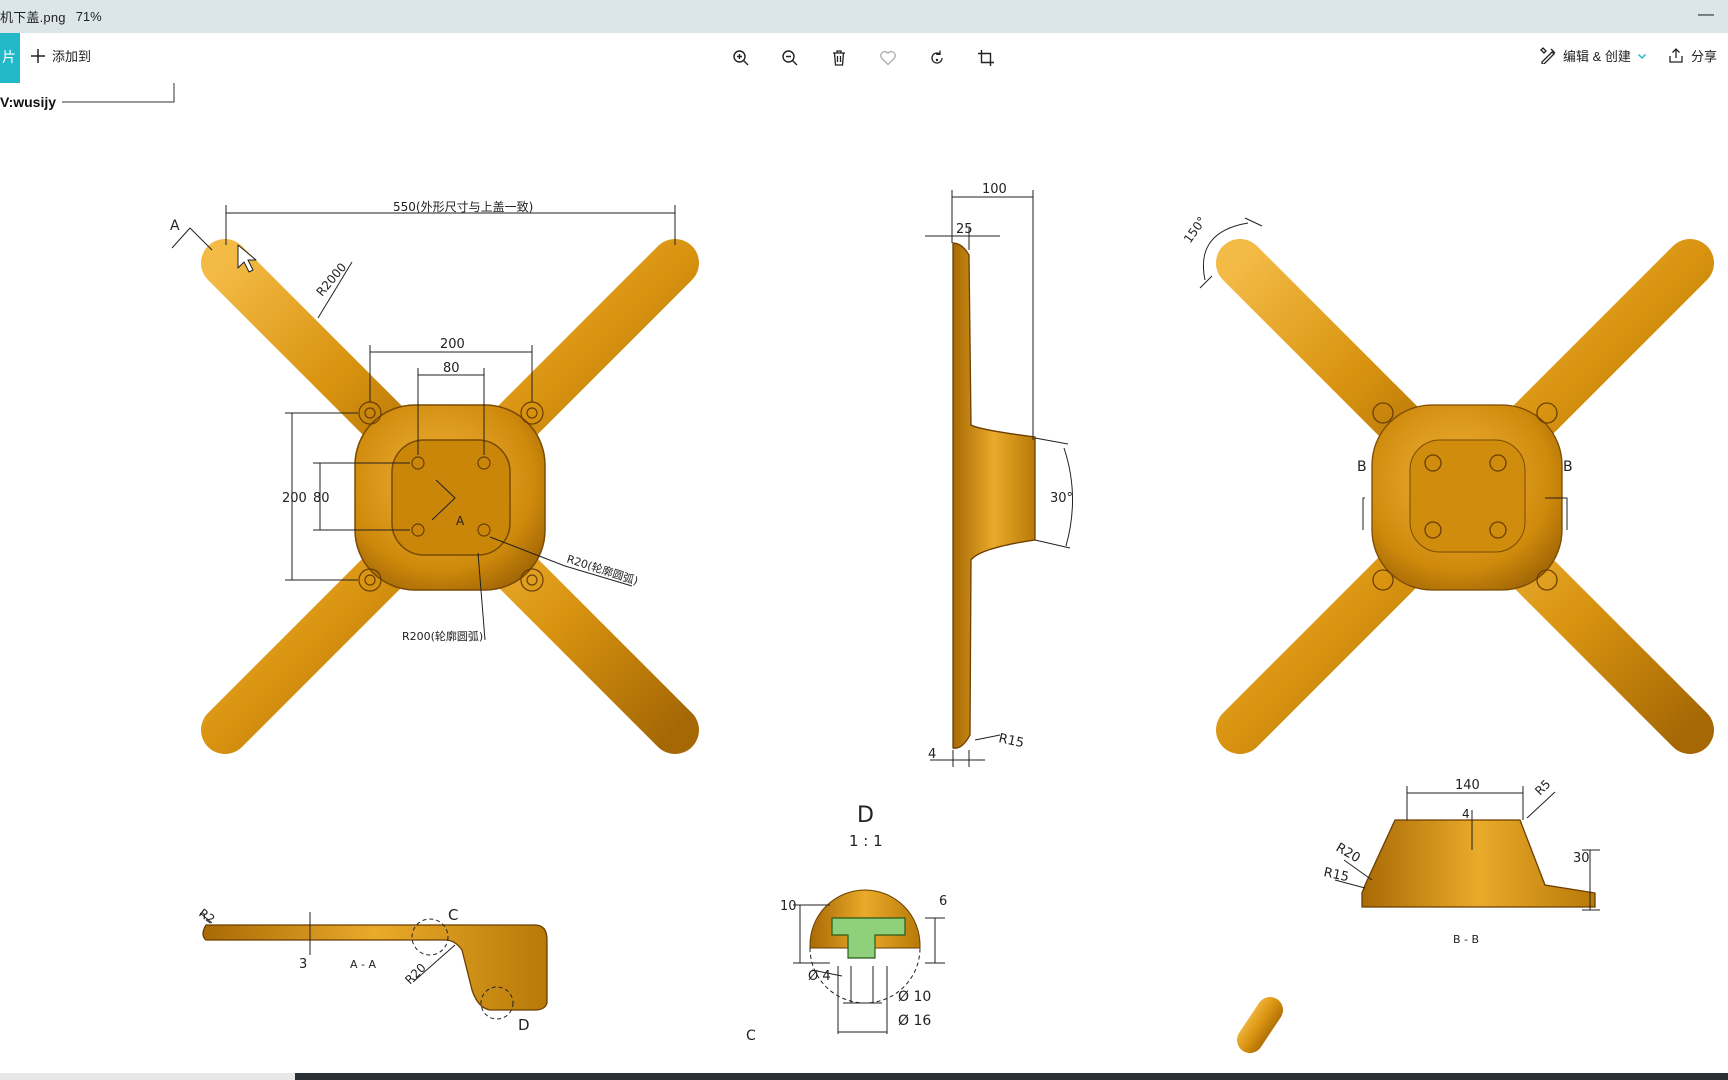 The image size is (1728, 1080). What do you see at coordinates (463, 207) in the screenshot?
I see `dim-width-550: 550(外形尺寸与上盖一致)` at bounding box center [463, 207].